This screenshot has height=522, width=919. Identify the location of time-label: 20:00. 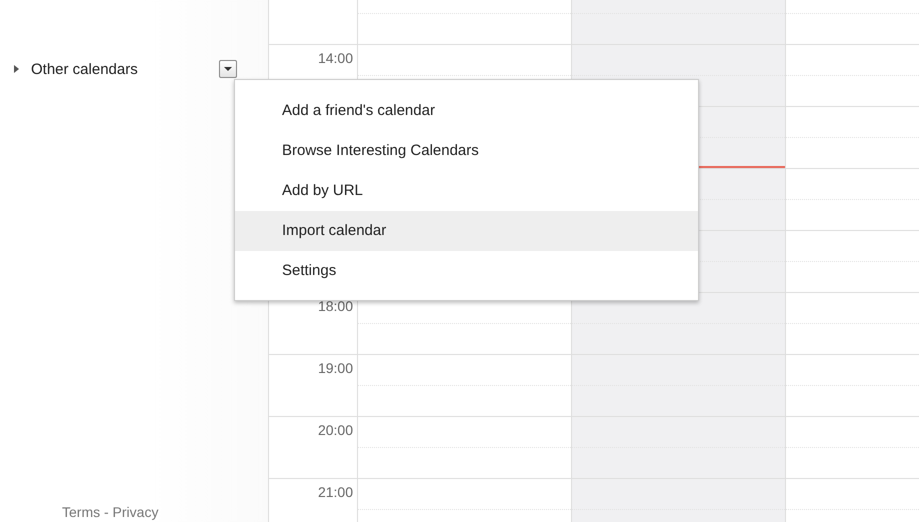
(335, 430).